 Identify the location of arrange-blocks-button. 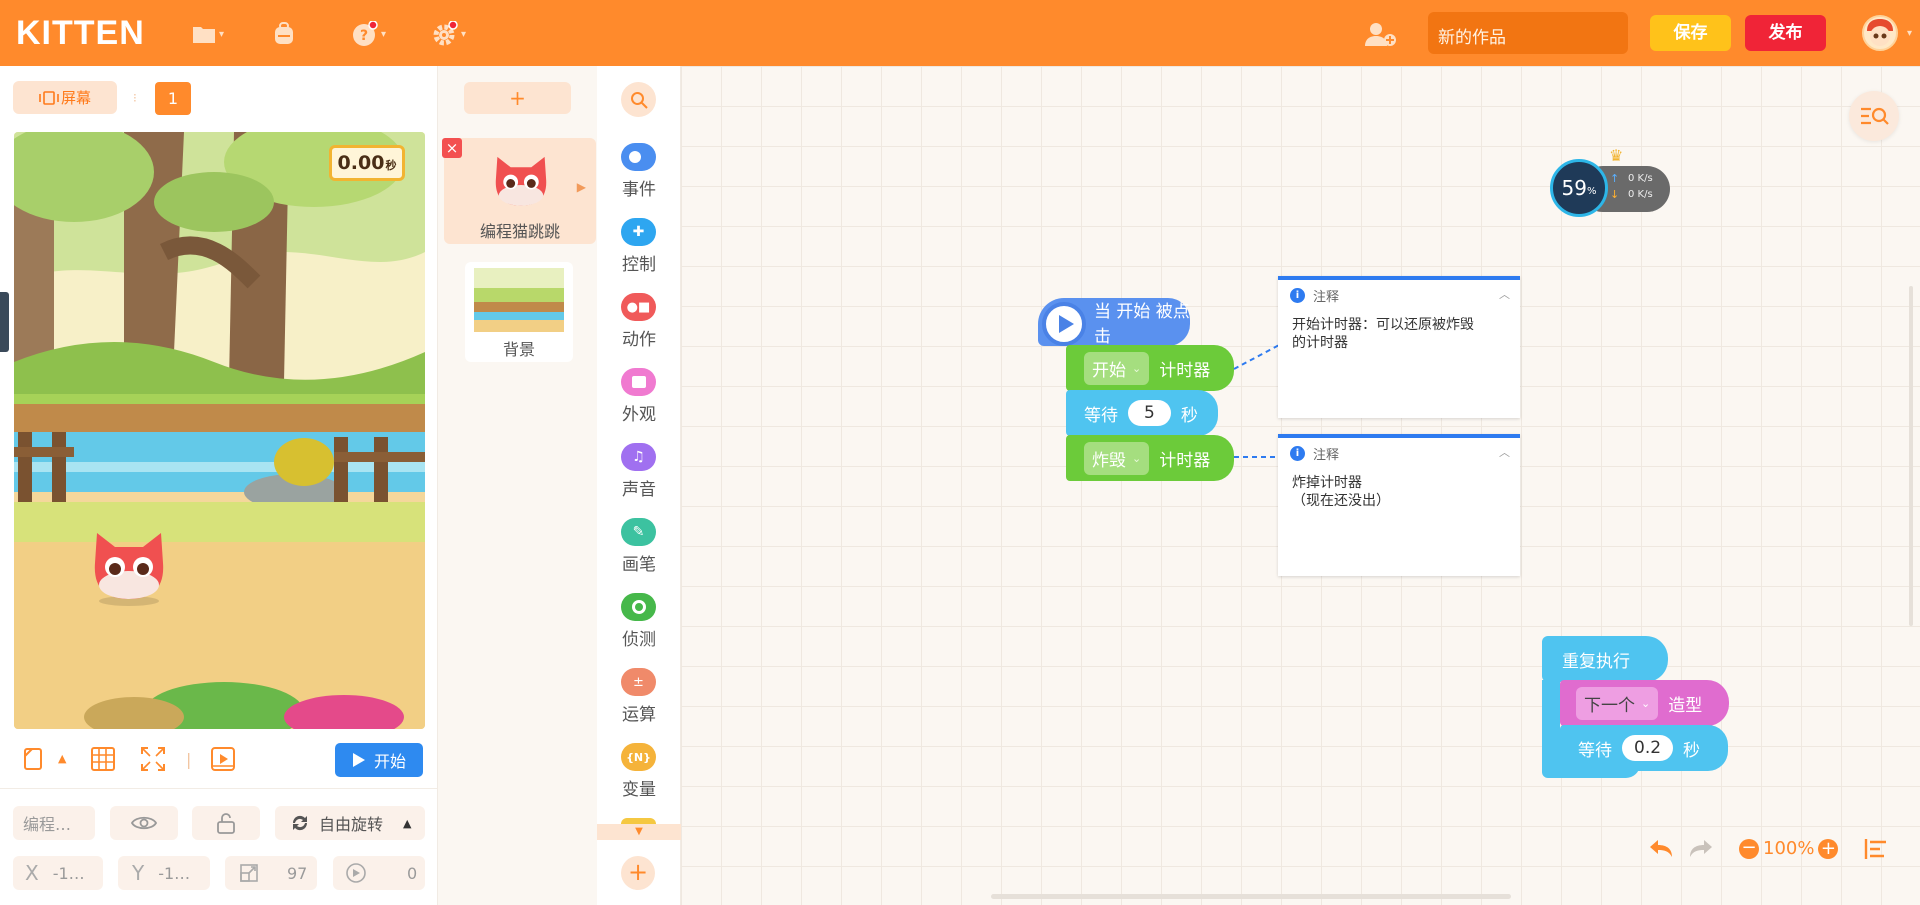
(1876, 849).